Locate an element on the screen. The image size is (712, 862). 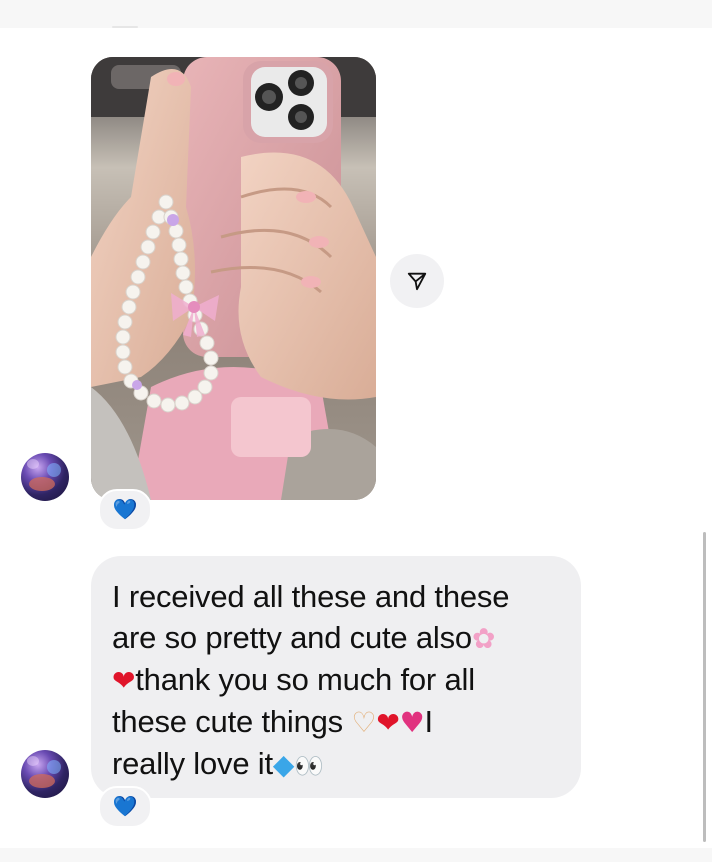
gem-icon: ◆ is located at coordinates (283, 764).